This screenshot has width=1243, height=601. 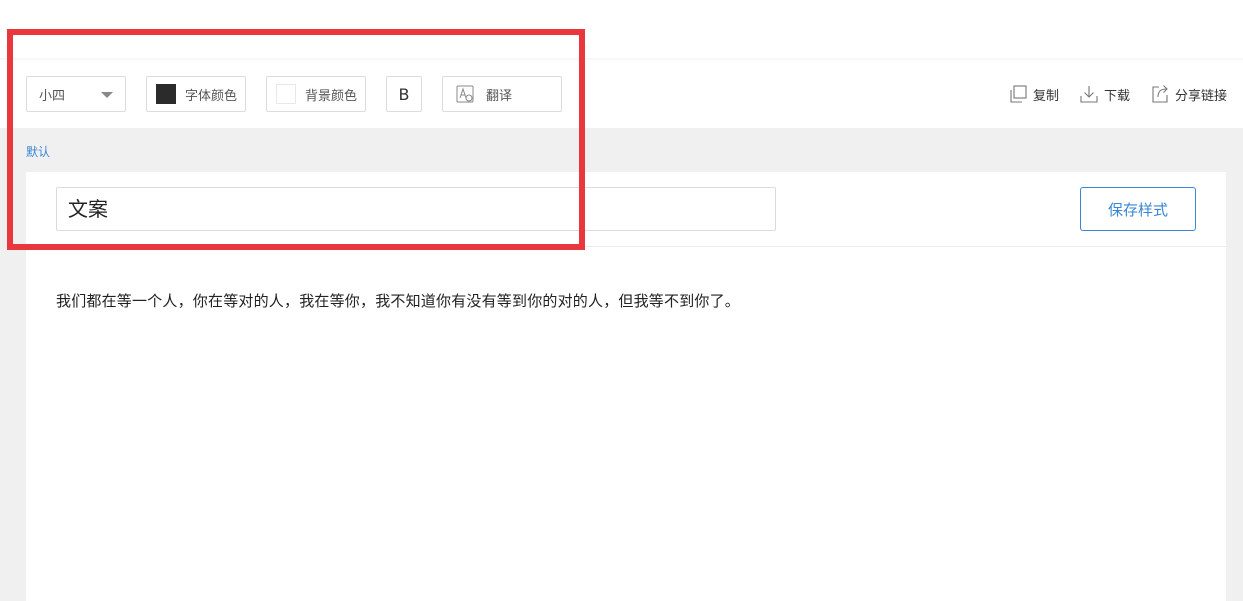 What do you see at coordinates (76, 94) in the screenshot?
I see `font-size-select: 小四` at bounding box center [76, 94].